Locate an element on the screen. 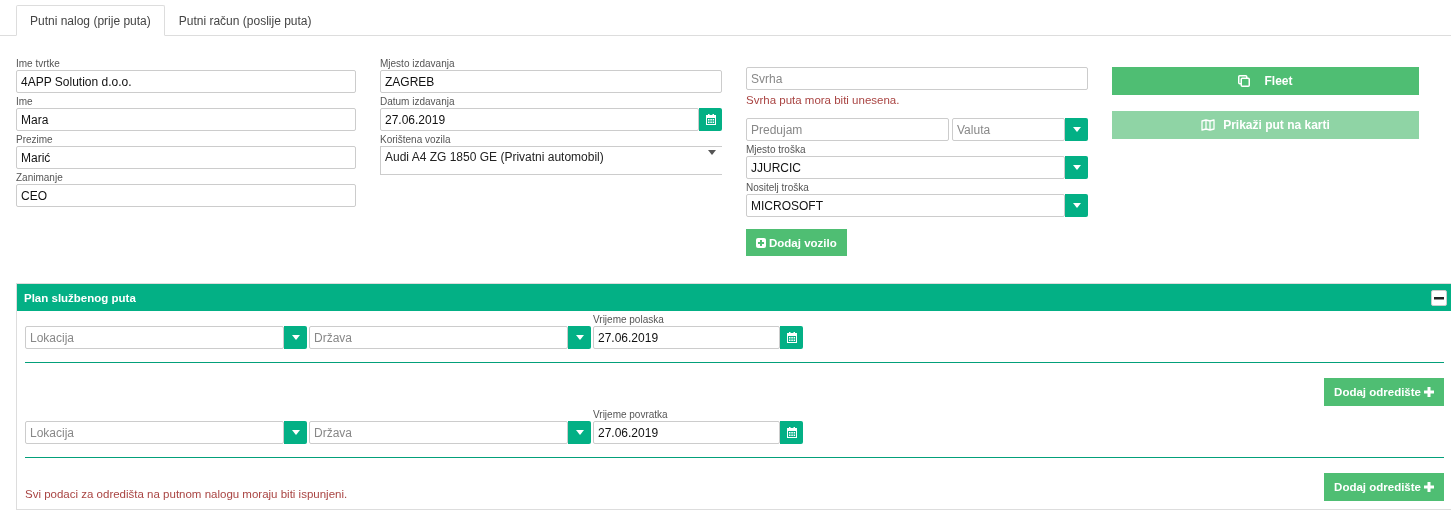  input-field: ZAGREB is located at coordinates (551, 81).